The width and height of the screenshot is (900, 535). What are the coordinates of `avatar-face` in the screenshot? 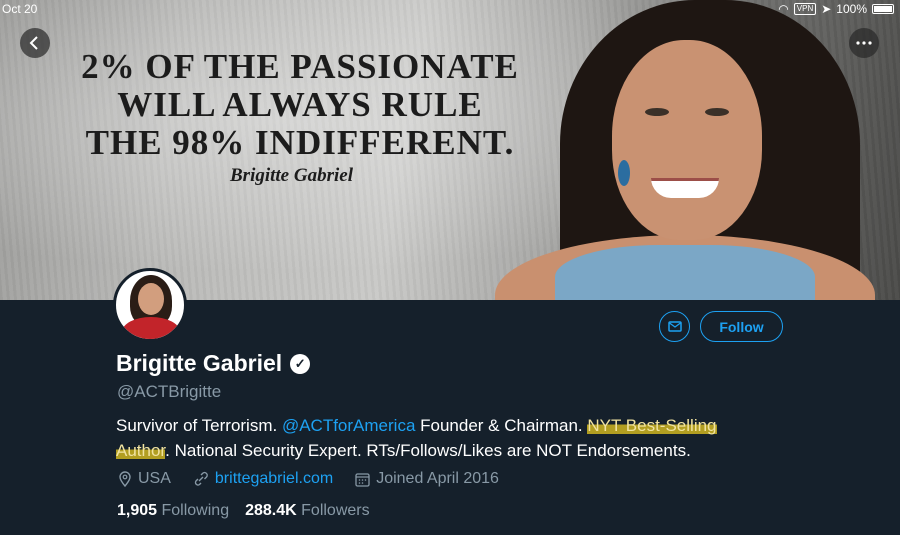 It's located at (151, 299).